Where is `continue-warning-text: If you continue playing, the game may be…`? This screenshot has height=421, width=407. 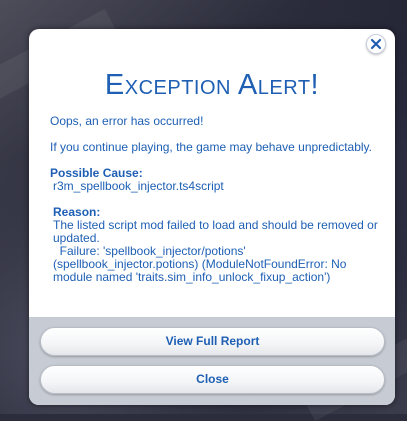
continue-warning-text: If you continue playing, the game may be… is located at coordinates (211, 147).